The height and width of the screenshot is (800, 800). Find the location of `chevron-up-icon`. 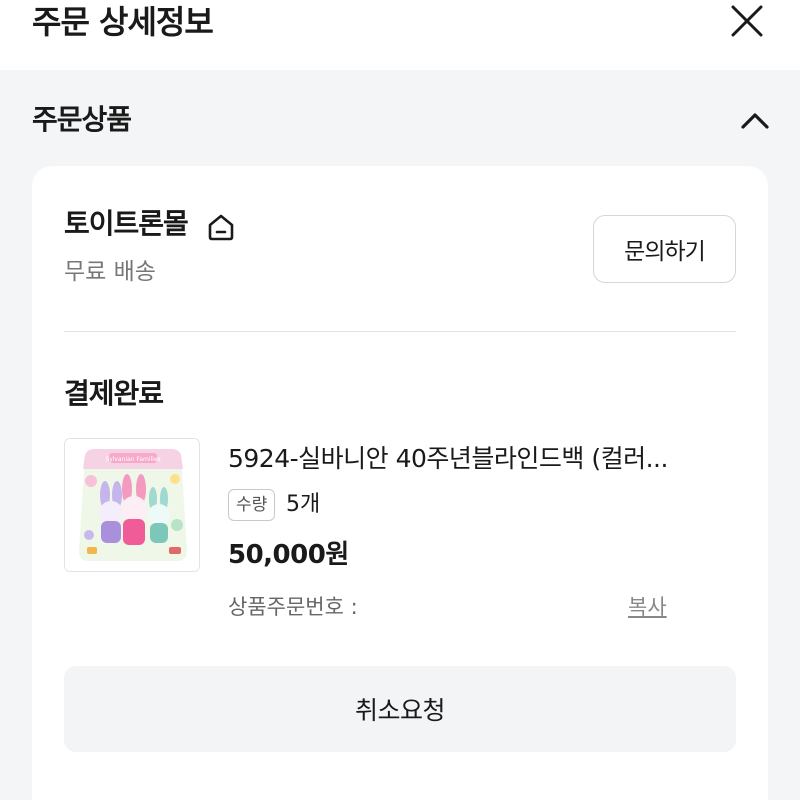

chevron-up-icon is located at coordinates (755, 121).